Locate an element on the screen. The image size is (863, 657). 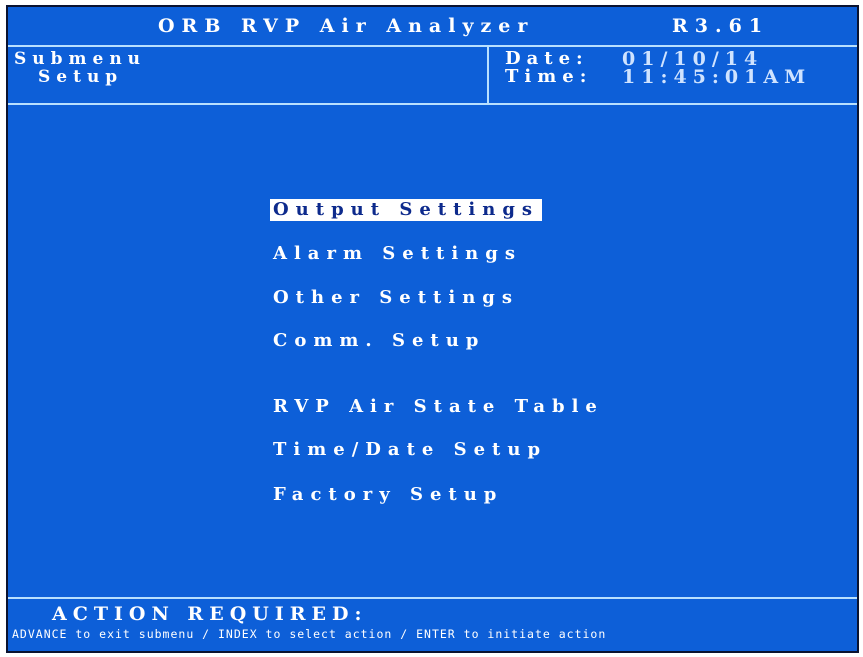
header-divider is located at coordinates (488, 75).